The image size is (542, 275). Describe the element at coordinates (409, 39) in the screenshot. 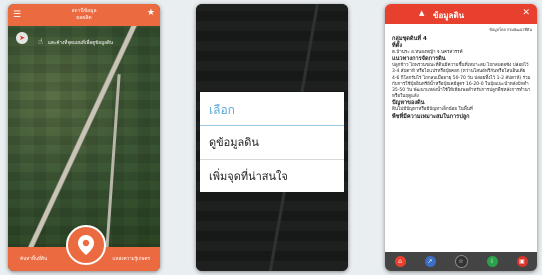

I see `soil-group: กลุ่มชุดดินที่ 4` at that location.